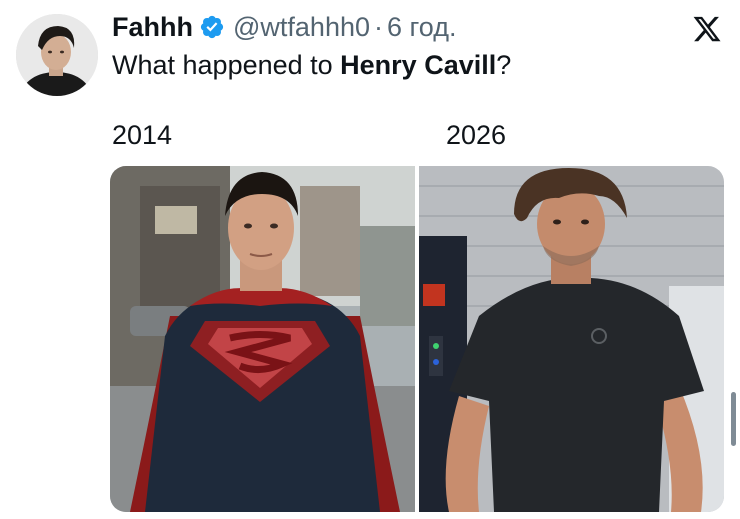 The width and height of the screenshot is (740, 519). What do you see at coordinates (301, 27) in the screenshot?
I see `author-handle: @wtfahhh0` at bounding box center [301, 27].